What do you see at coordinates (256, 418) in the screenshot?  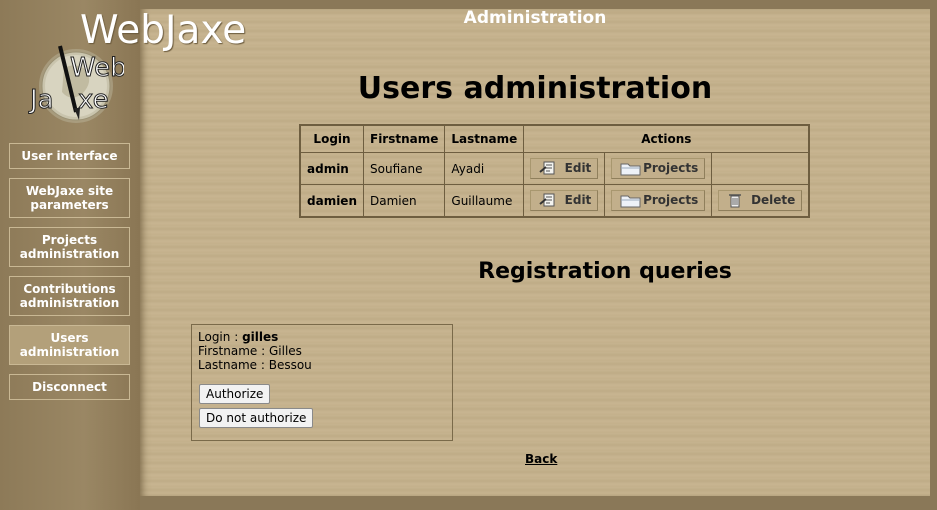 I see `do-not-authorize-button: Do not authorize` at bounding box center [256, 418].